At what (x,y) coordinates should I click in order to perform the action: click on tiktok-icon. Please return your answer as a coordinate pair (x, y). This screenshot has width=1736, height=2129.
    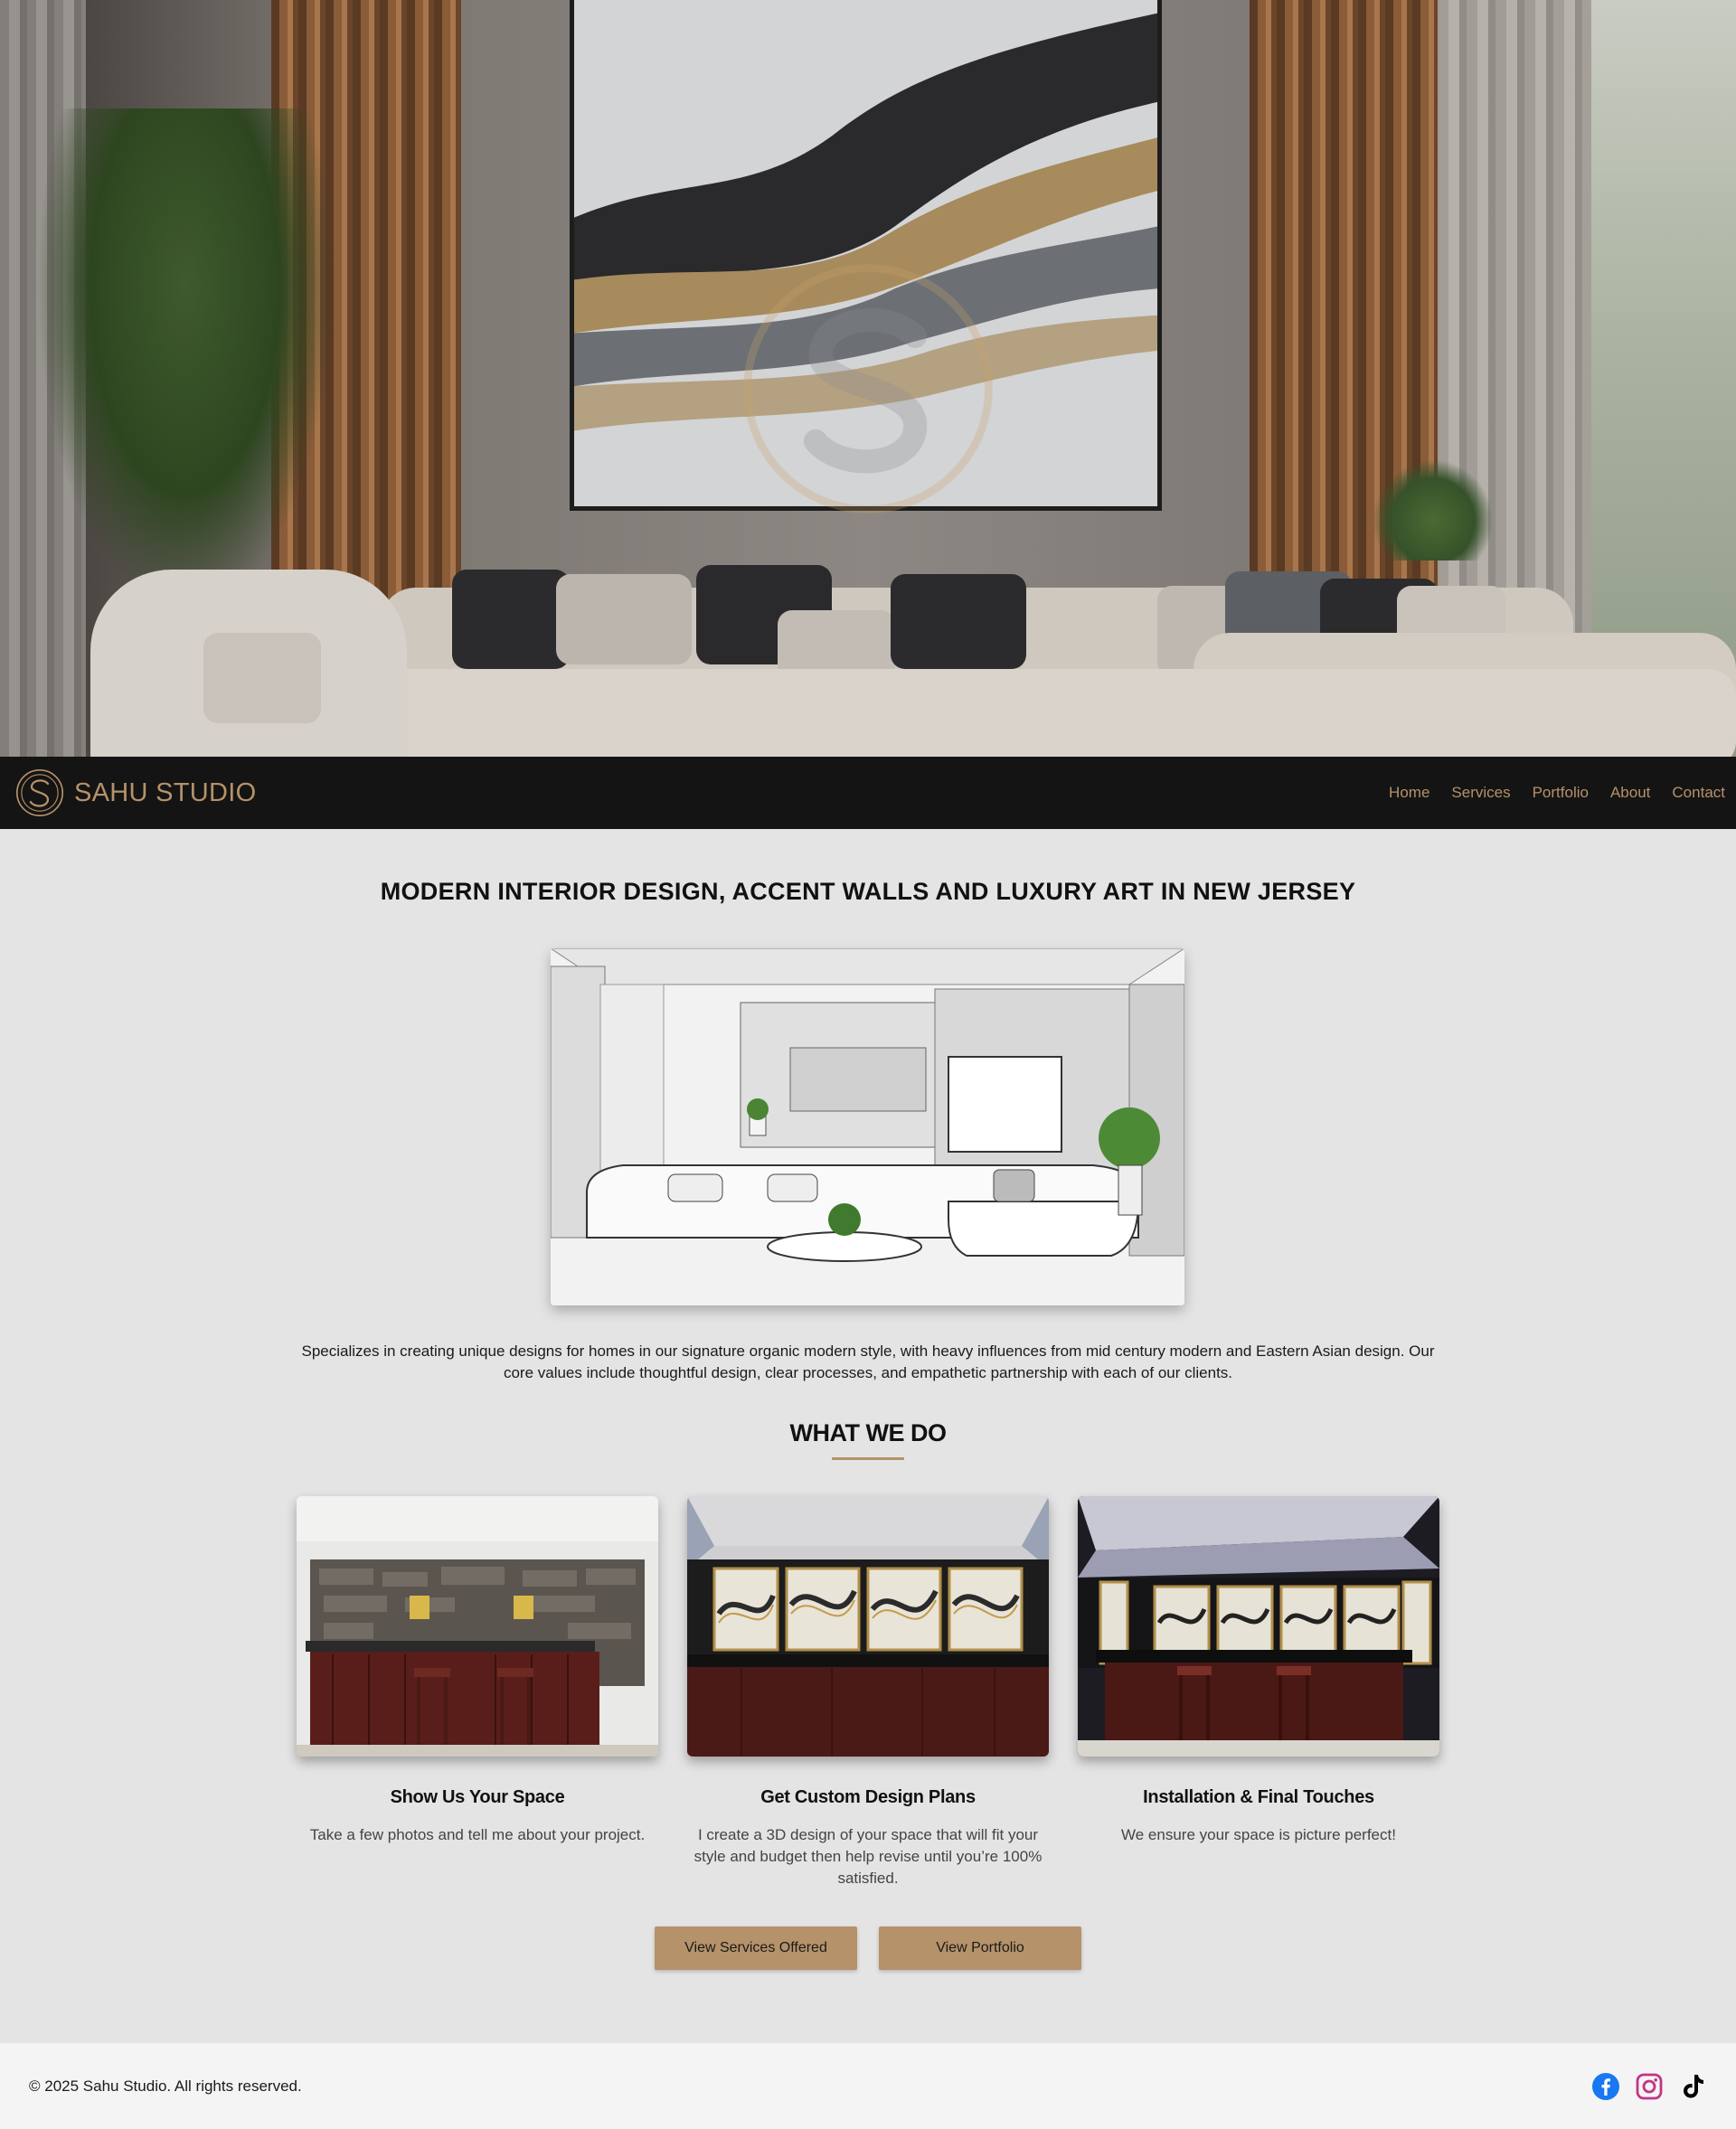
    Looking at the image, I should click on (1694, 2086).